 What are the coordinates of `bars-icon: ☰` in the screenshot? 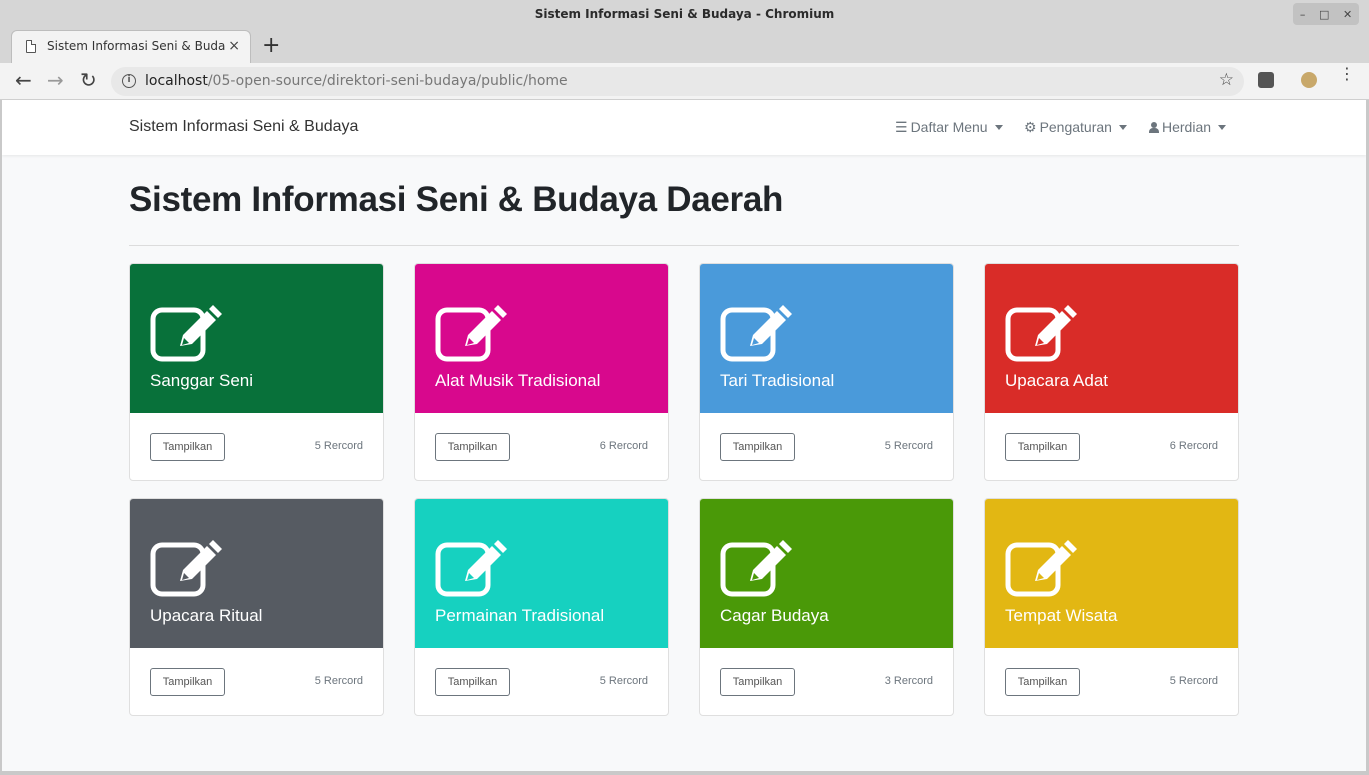 It's located at (901, 127).